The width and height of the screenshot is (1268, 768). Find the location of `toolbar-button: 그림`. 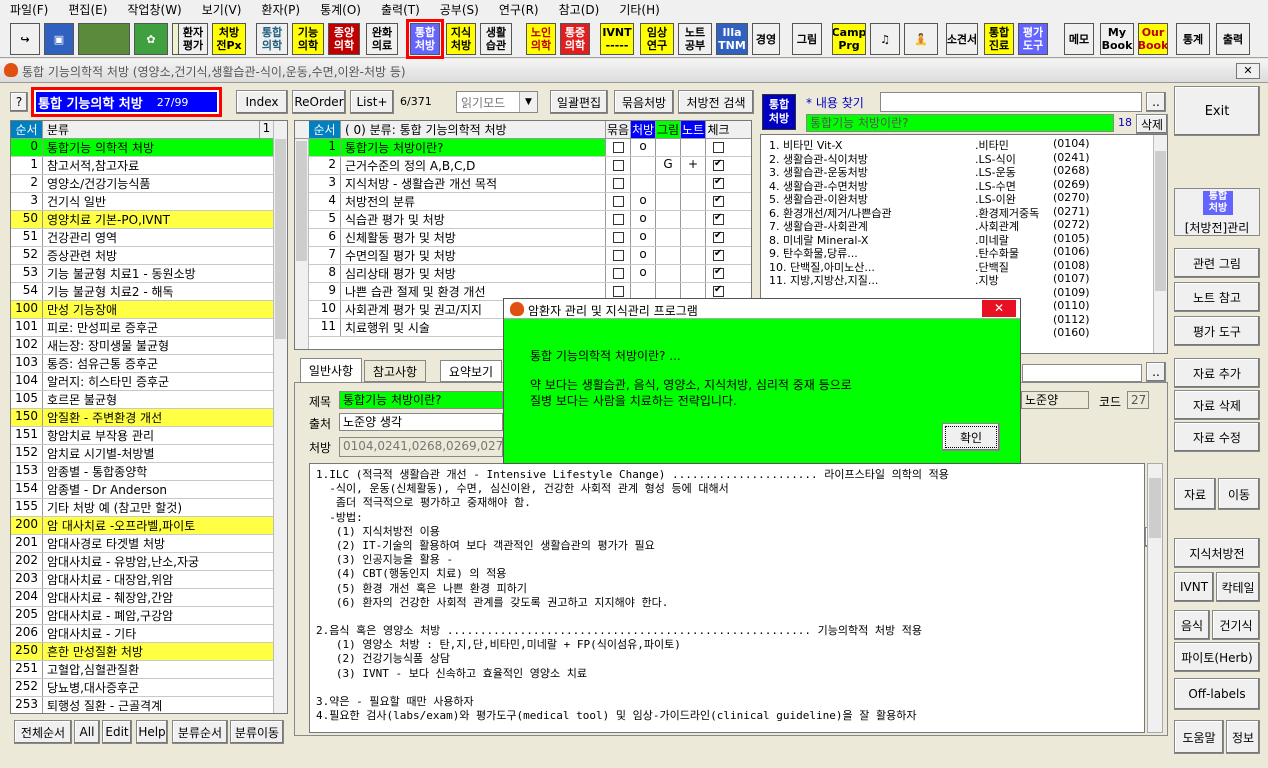

toolbar-button: 그림 is located at coordinates (807, 39).